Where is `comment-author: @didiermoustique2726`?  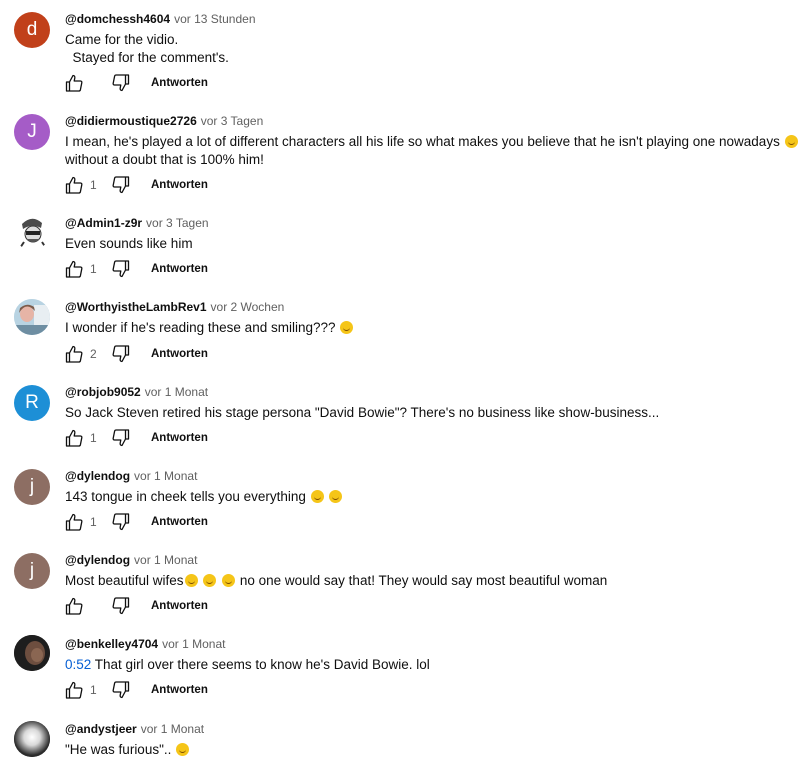 comment-author: @didiermoustique2726 is located at coordinates (131, 121).